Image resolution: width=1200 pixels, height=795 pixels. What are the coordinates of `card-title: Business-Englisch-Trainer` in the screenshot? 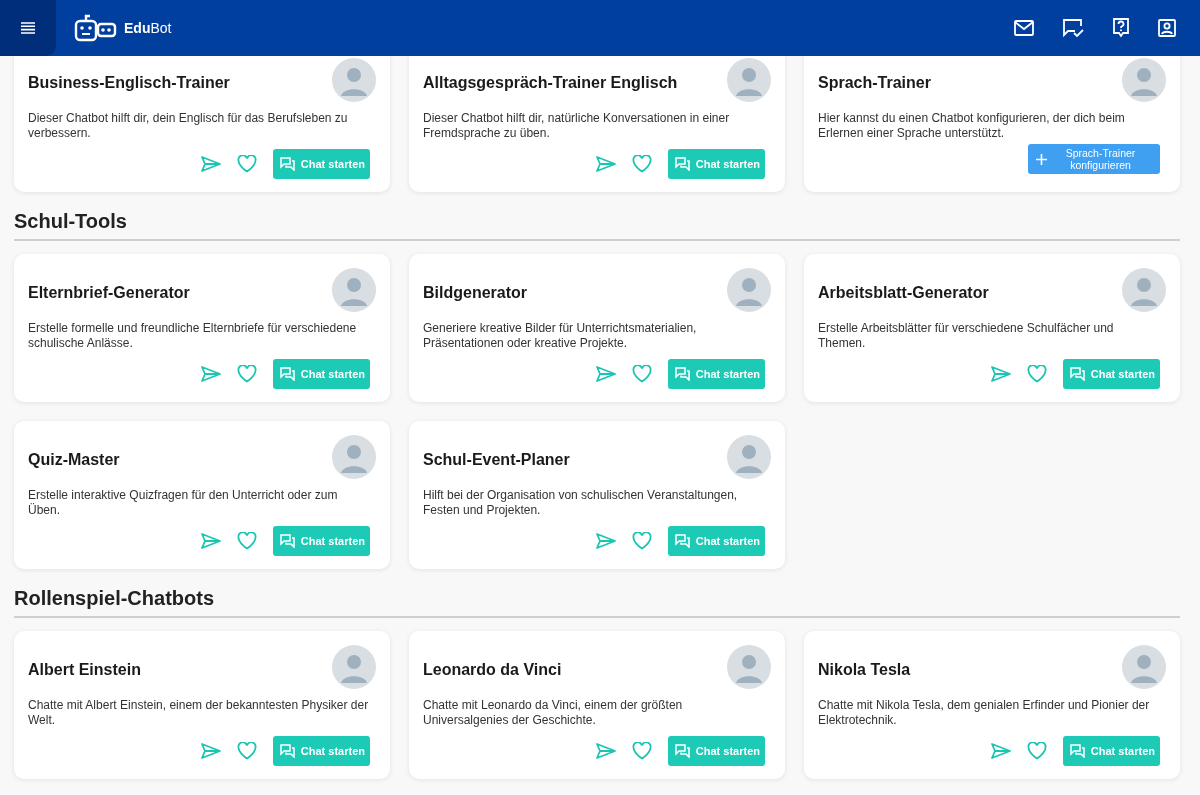 It's located at (129, 83).